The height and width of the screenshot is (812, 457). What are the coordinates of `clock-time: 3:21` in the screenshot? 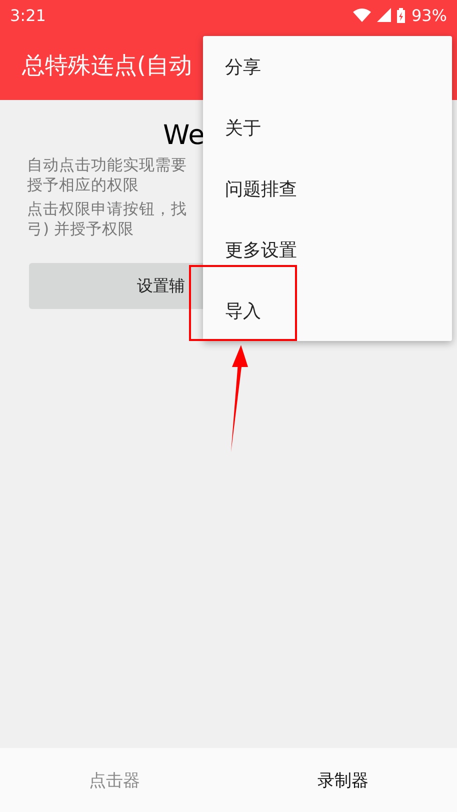 It's located at (28, 15).